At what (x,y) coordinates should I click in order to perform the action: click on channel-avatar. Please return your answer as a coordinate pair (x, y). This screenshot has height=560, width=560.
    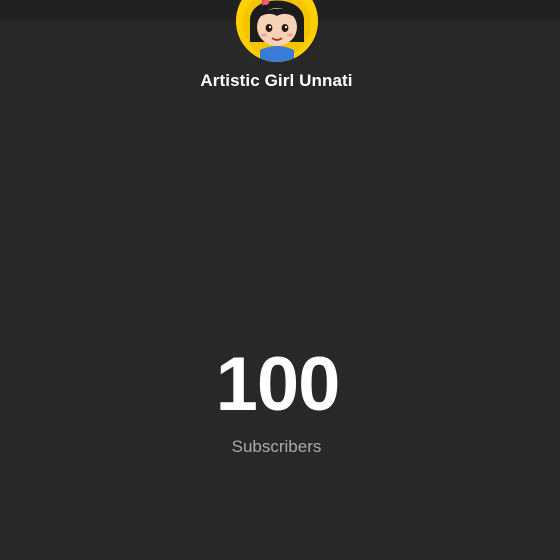
    Looking at the image, I should click on (277, 31).